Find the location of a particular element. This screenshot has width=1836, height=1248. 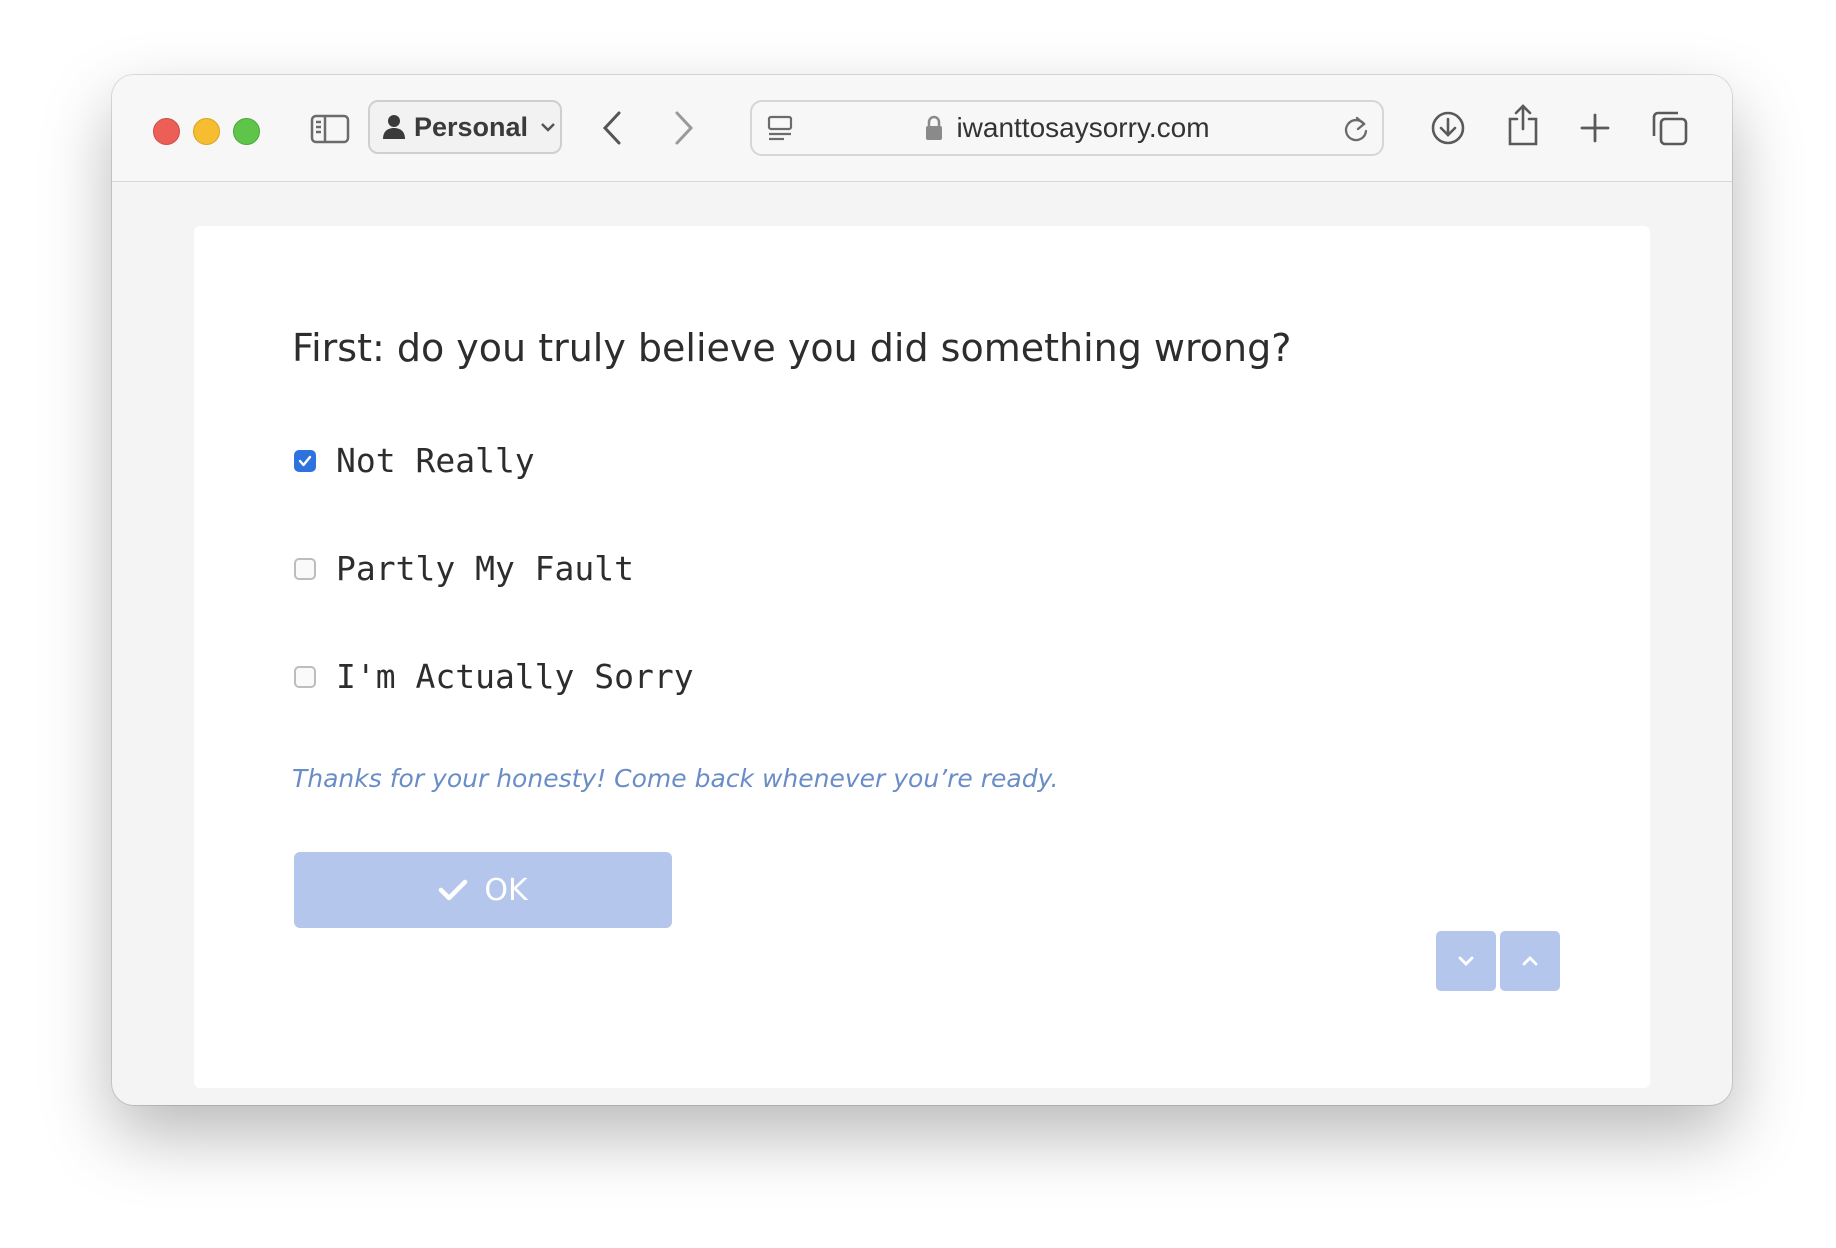

browser-toolbar: Personal iwanttosaysorry.com is located at coordinates (922, 128).